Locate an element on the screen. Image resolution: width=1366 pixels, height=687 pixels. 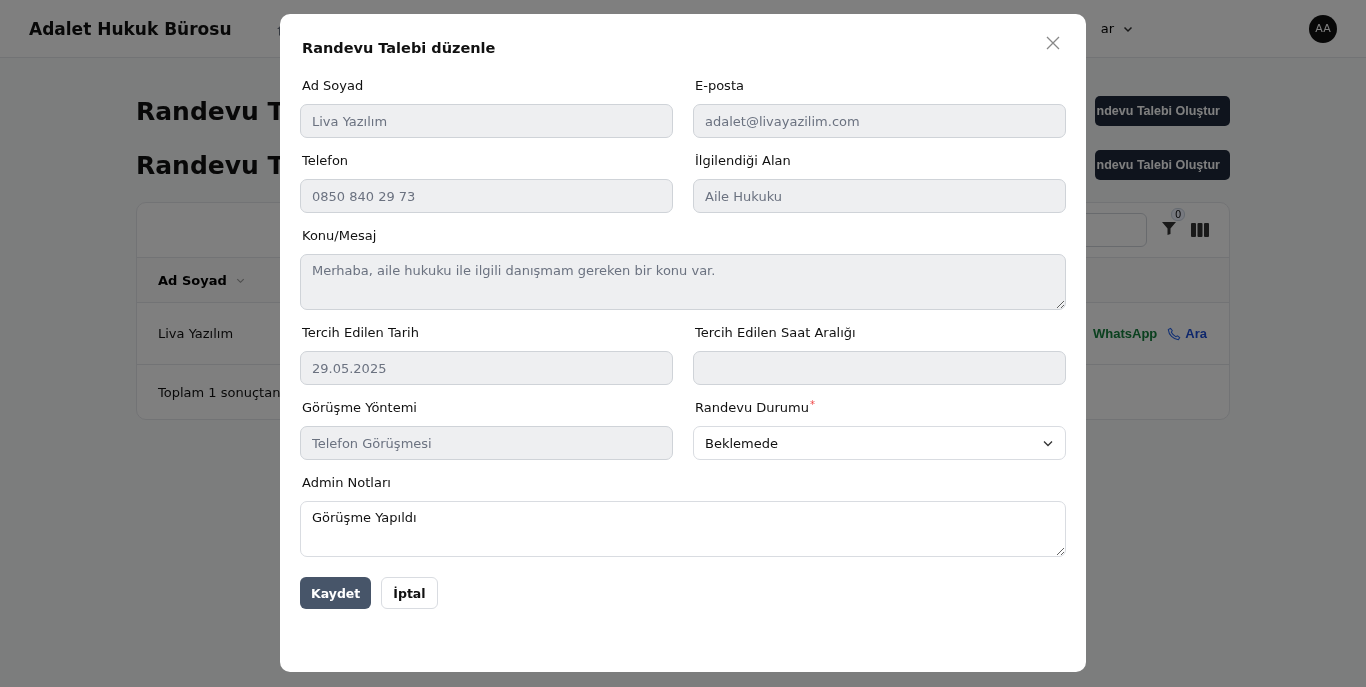
filter-icon is located at coordinates (1169, 228).